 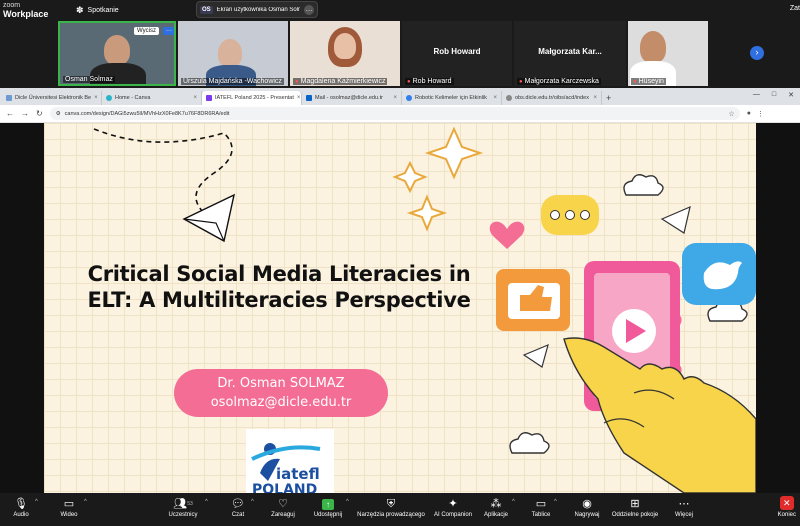 What do you see at coordinates (749, 114) in the screenshot?
I see `profile-icon: ●` at bounding box center [749, 114].